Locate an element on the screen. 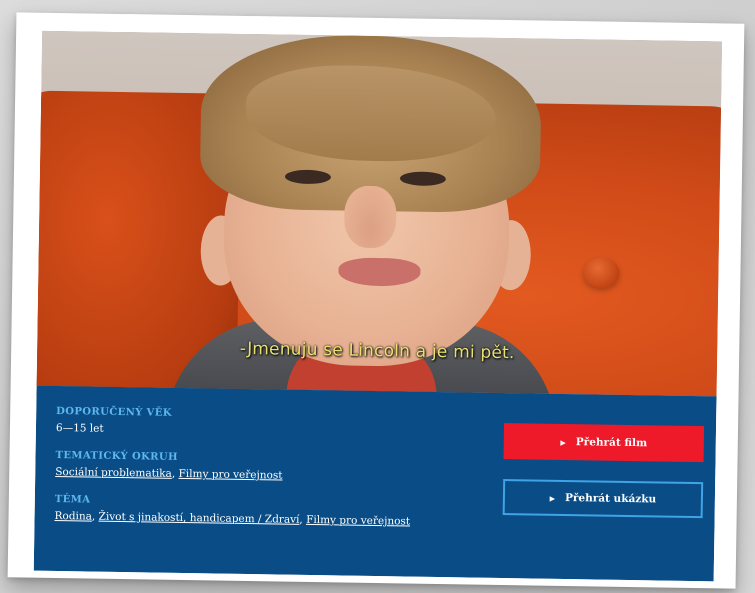 This screenshot has height=593, width=755. play-film-button: ▶ Přehrát film is located at coordinates (604, 443).